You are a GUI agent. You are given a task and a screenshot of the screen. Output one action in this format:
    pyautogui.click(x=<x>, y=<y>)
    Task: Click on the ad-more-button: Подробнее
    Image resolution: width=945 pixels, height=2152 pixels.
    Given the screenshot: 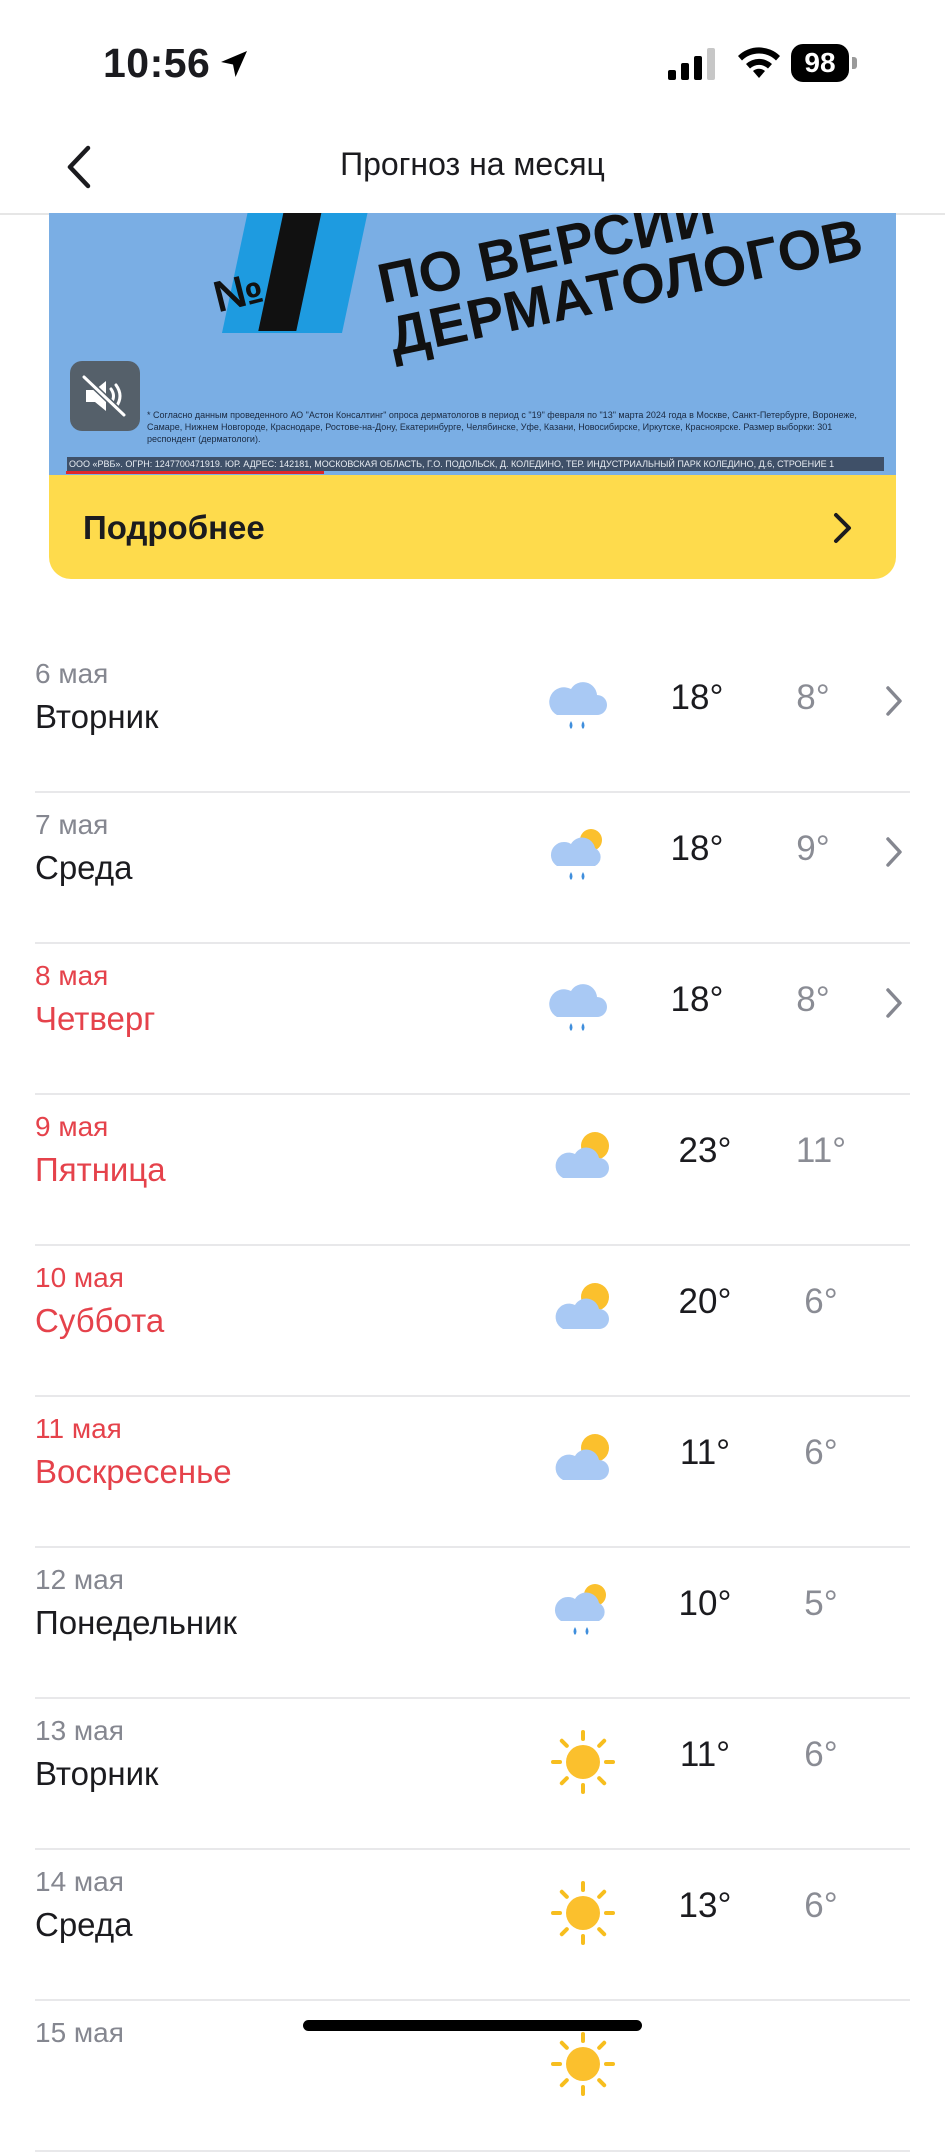 What is the action you would take?
    pyautogui.click(x=472, y=527)
    